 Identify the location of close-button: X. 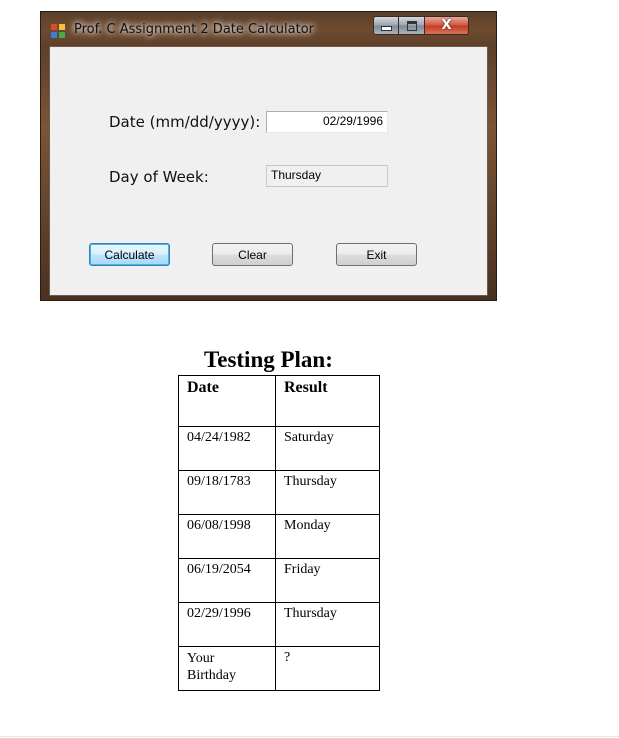
(447, 25).